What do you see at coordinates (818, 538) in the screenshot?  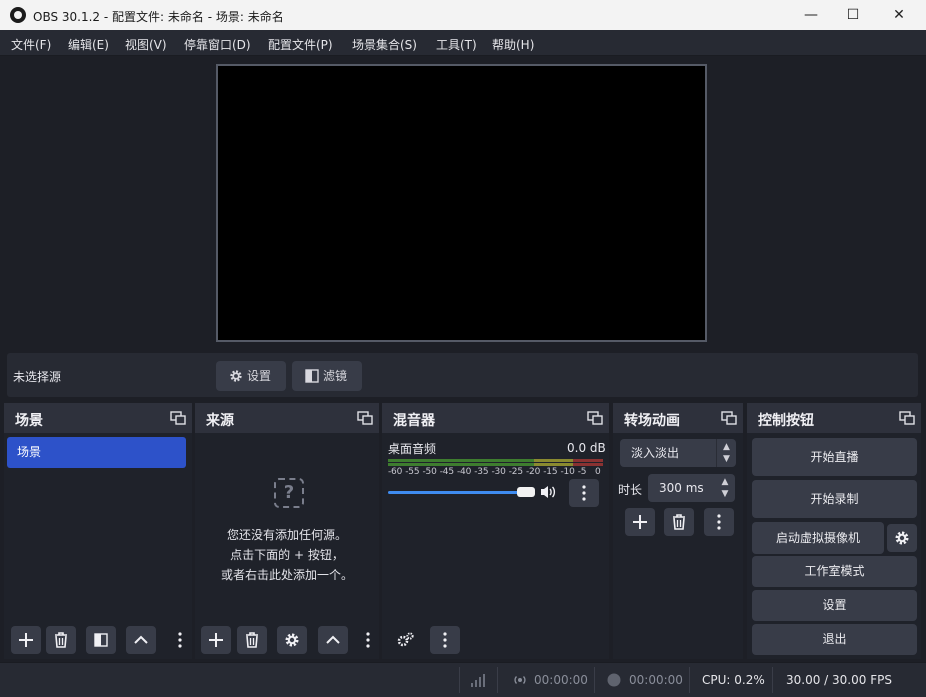 I see `start-virtual-camera-button: 启动虚拟摄像机` at bounding box center [818, 538].